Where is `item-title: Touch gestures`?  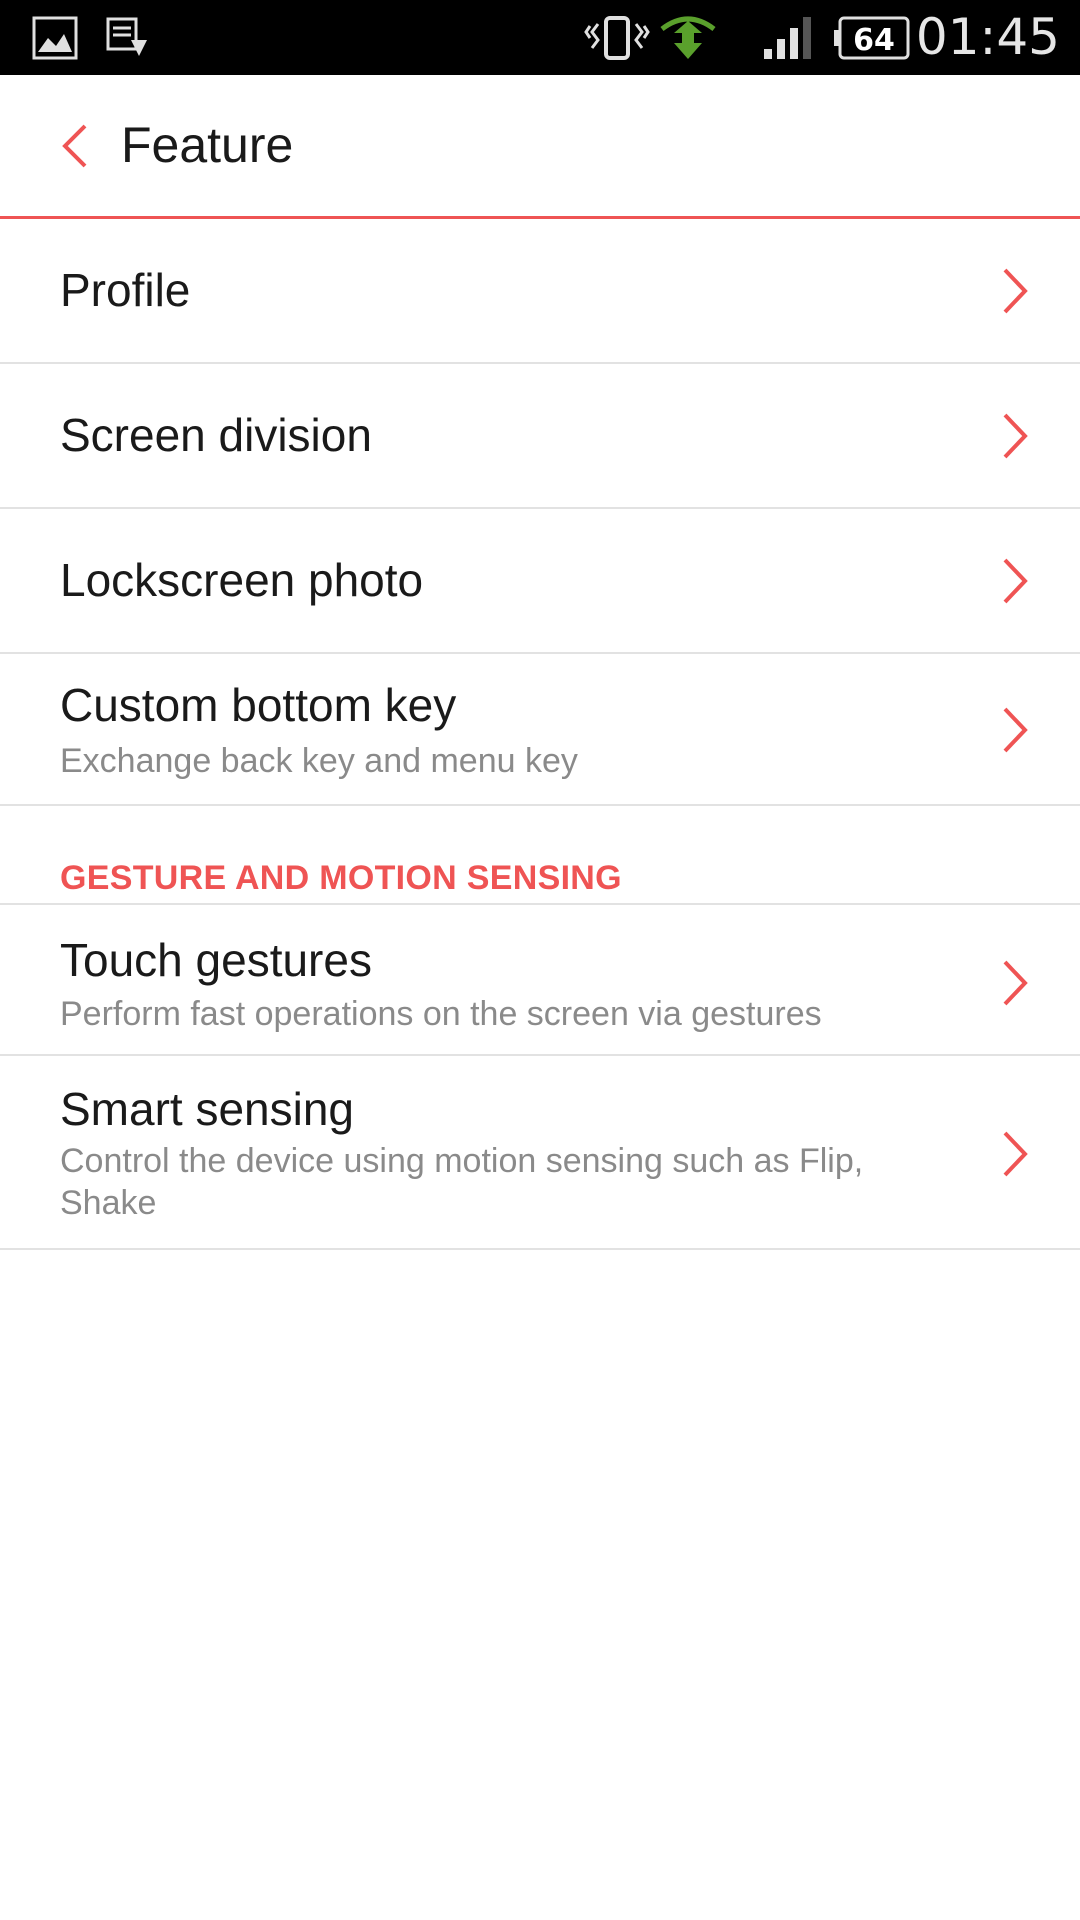 item-title: Touch gestures is located at coordinates (216, 960).